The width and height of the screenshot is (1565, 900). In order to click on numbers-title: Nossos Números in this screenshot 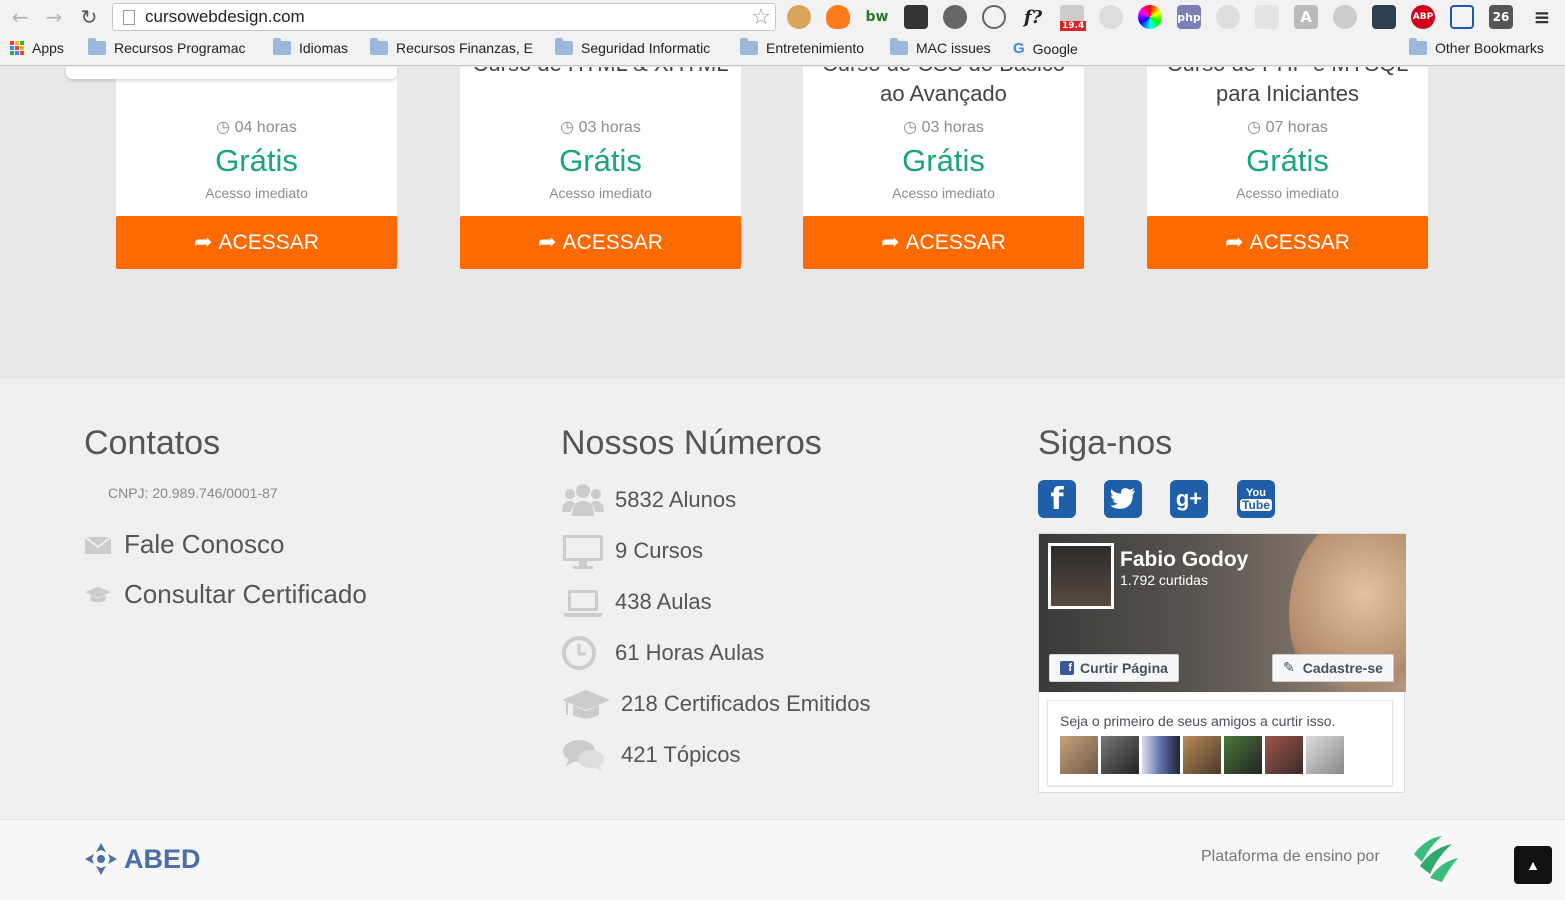, I will do `click(691, 443)`.